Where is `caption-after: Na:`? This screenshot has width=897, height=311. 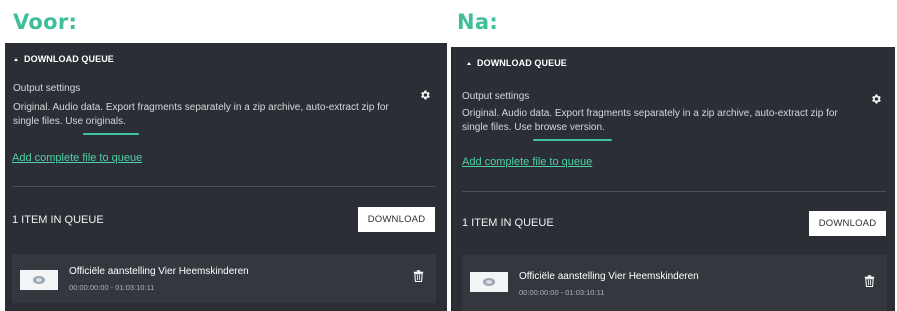 caption-after: Na: is located at coordinates (478, 22).